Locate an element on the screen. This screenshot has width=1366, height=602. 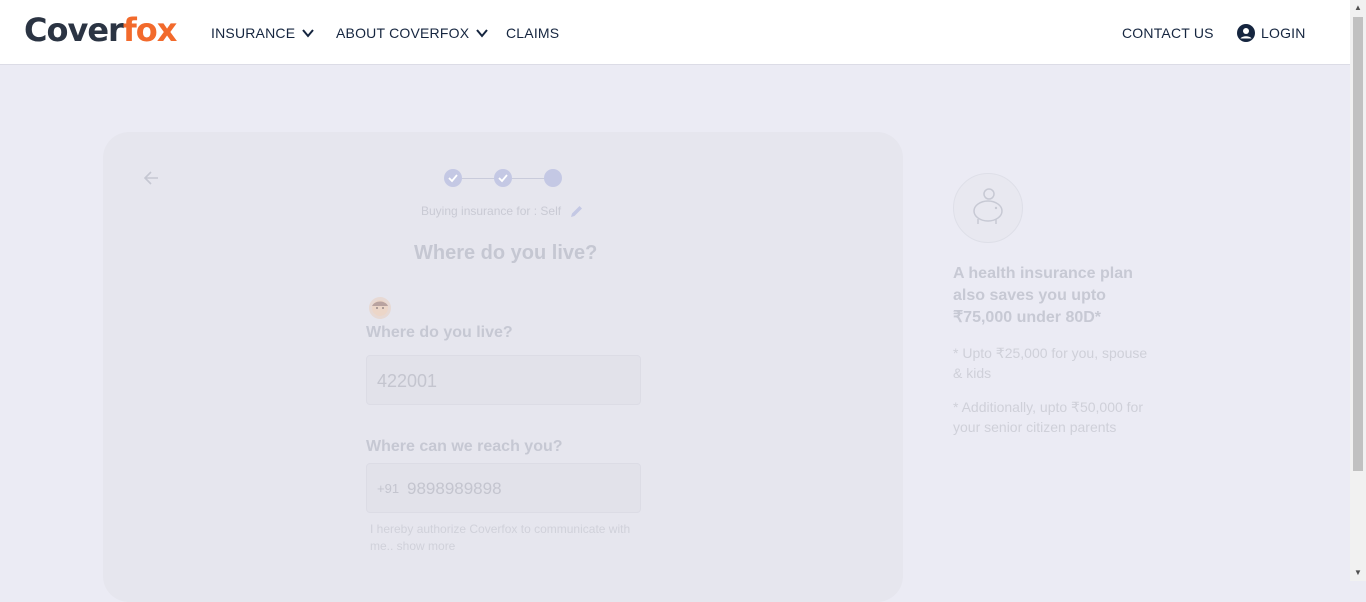
step-3-current is located at coordinates (553, 178).